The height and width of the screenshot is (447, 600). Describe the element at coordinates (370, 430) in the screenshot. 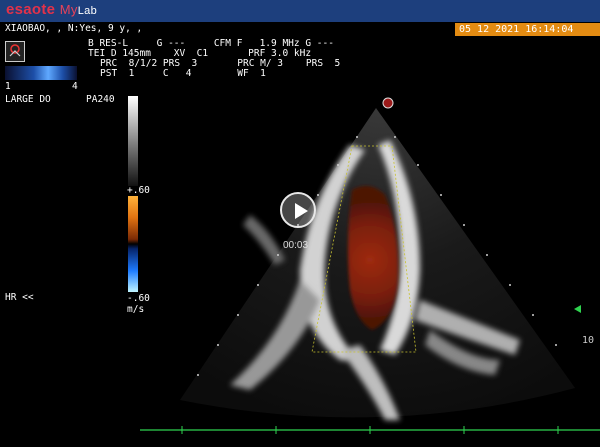

I see `ecg-trace` at that location.